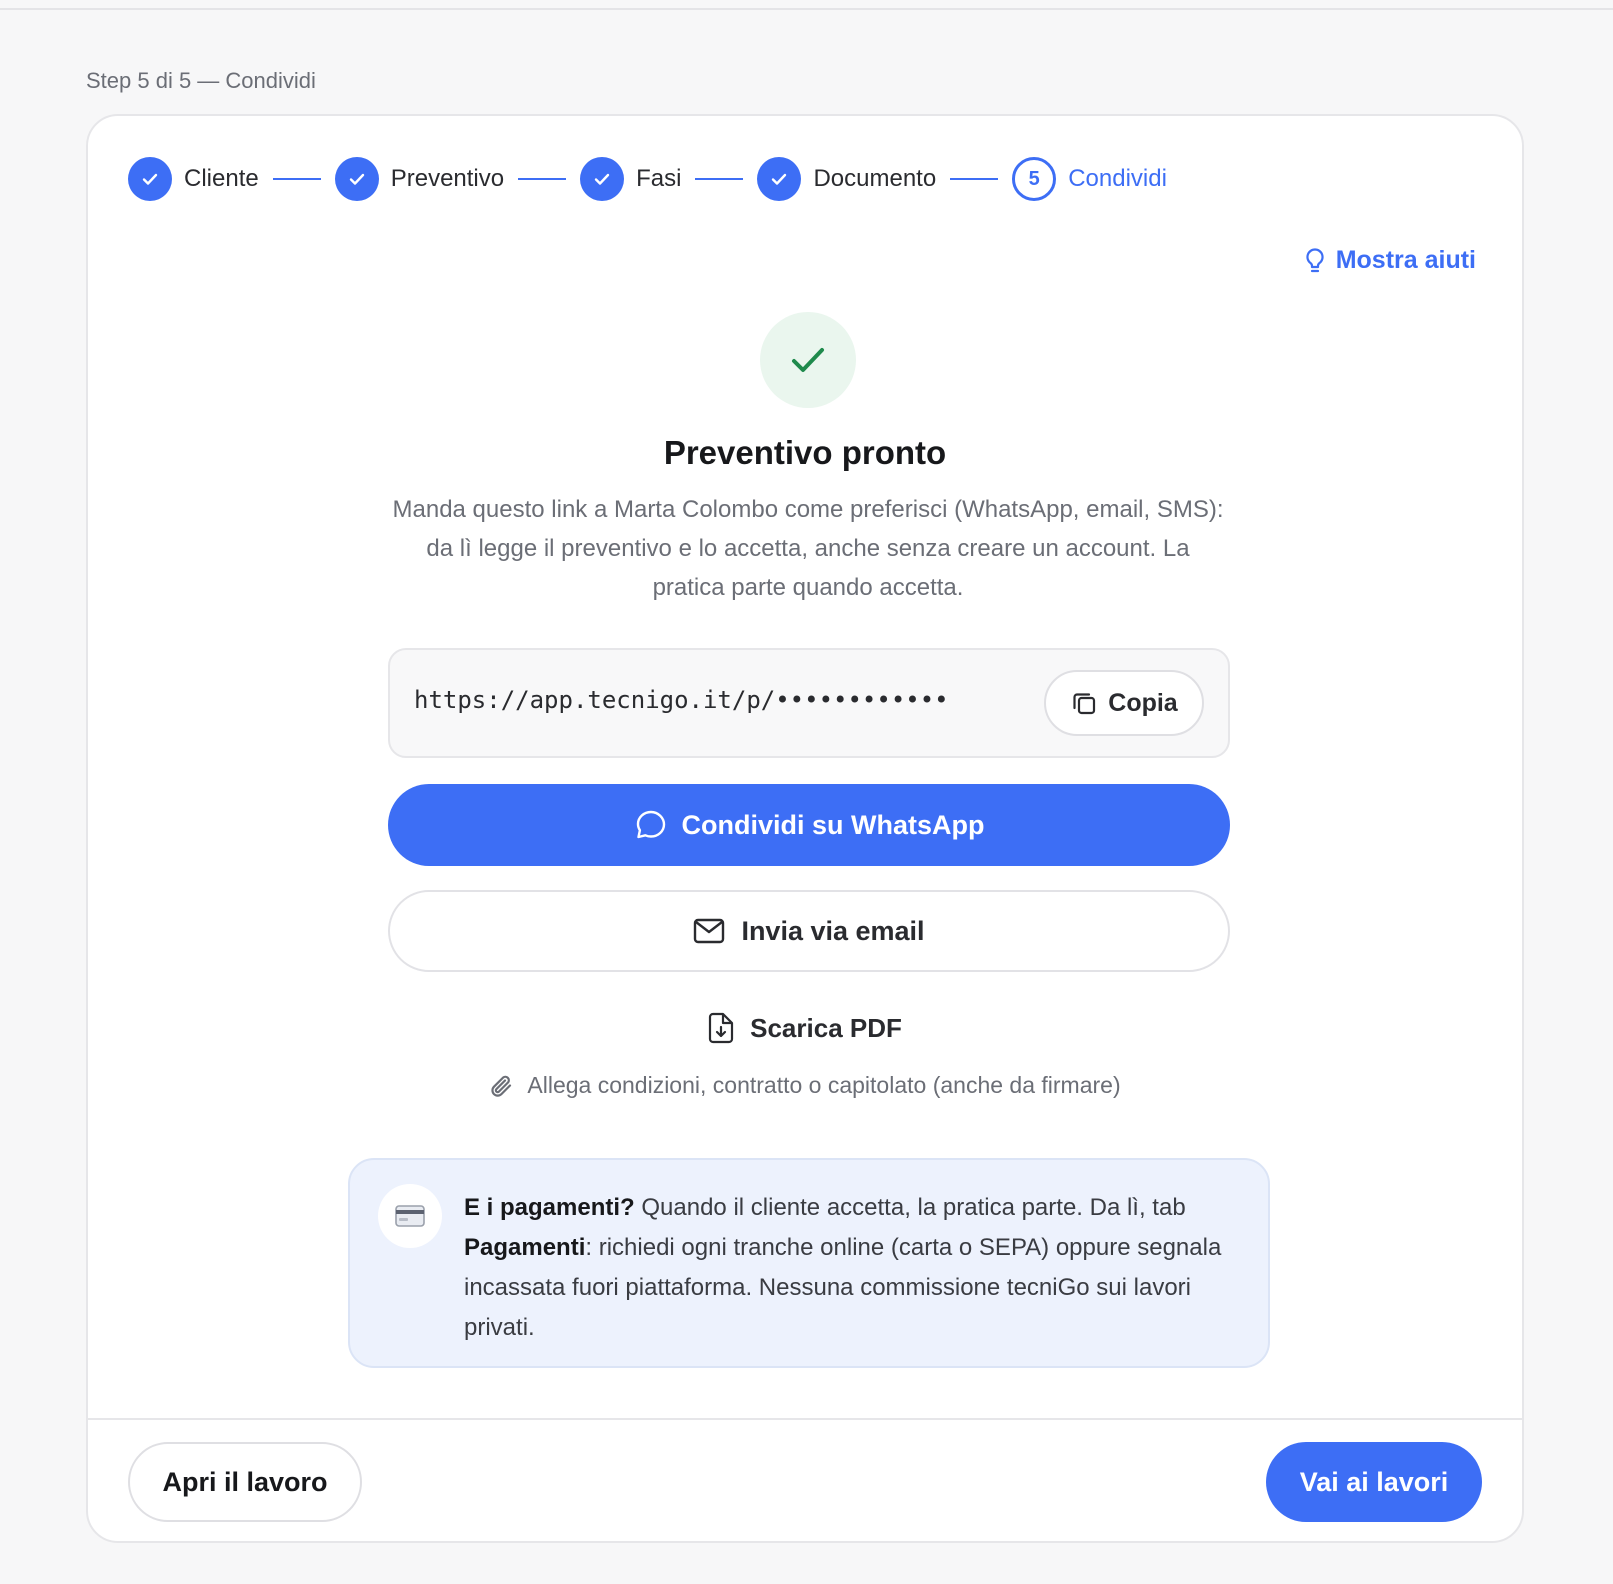  Describe the element at coordinates (709, 931) in the screenshot. I see `mail-icon` at that location.